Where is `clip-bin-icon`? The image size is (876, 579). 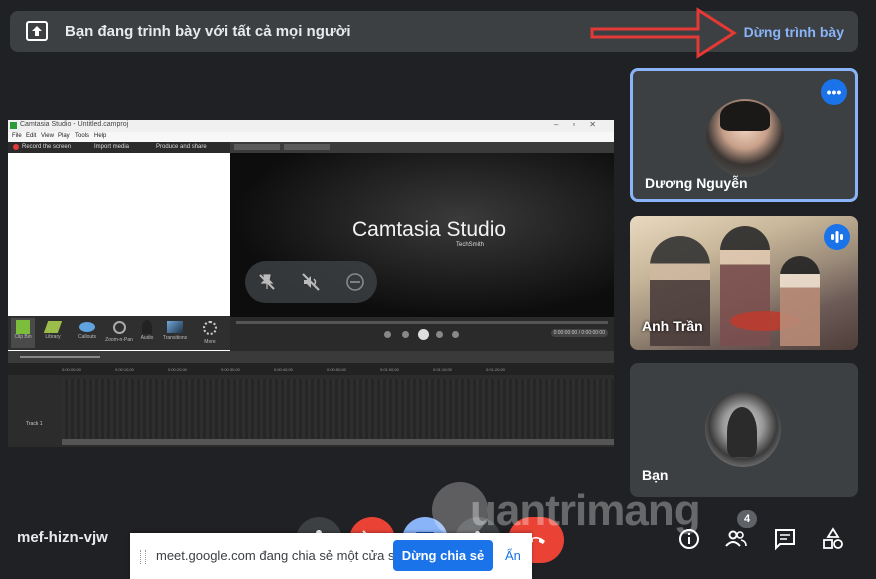 clip-bin-icon is located at coordinates (23, 327).